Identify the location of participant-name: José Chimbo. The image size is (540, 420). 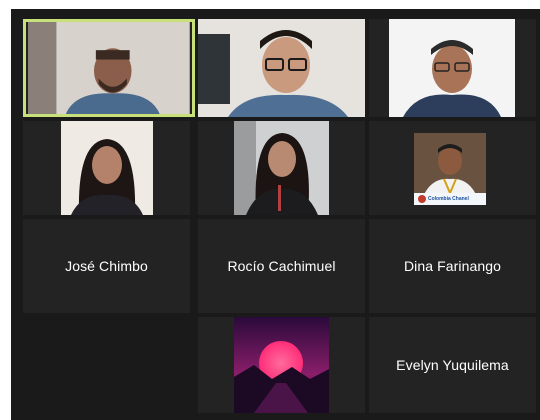
(106, 266).